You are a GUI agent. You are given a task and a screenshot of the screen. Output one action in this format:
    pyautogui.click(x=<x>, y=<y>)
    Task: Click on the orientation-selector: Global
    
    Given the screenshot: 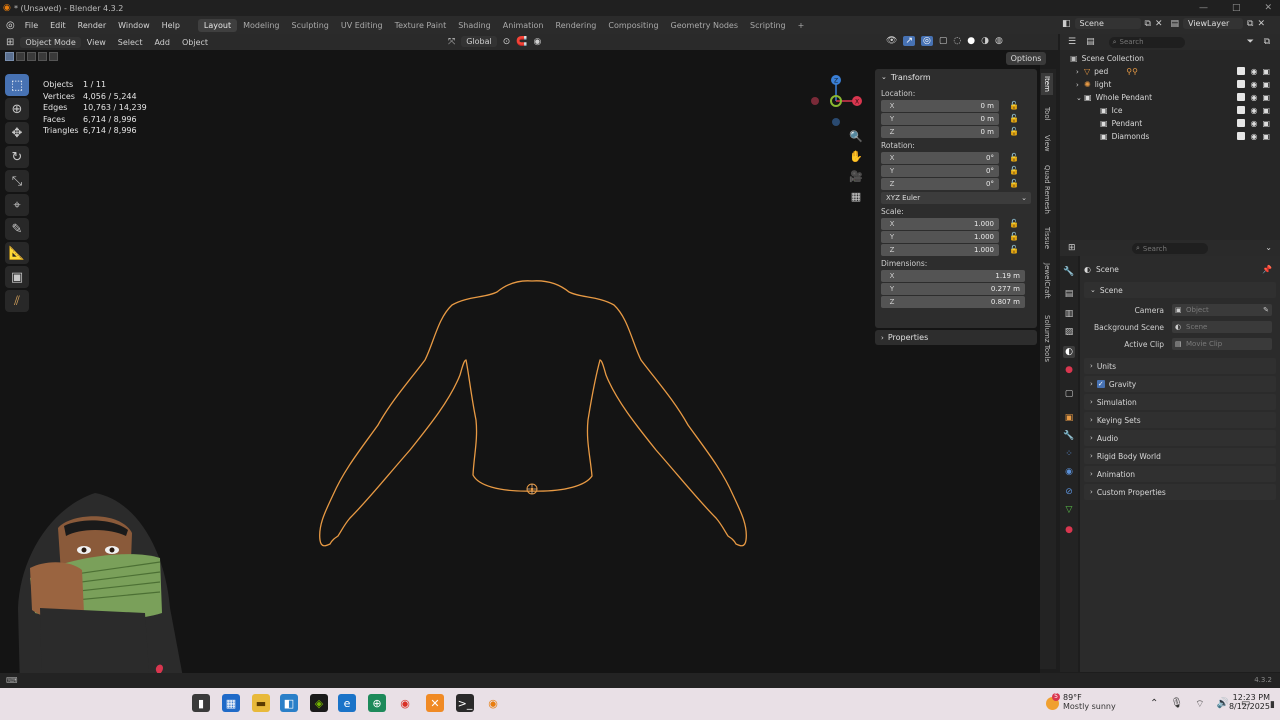 What is the action you would take?
    pyautogui.click(x=479, y=41)
    